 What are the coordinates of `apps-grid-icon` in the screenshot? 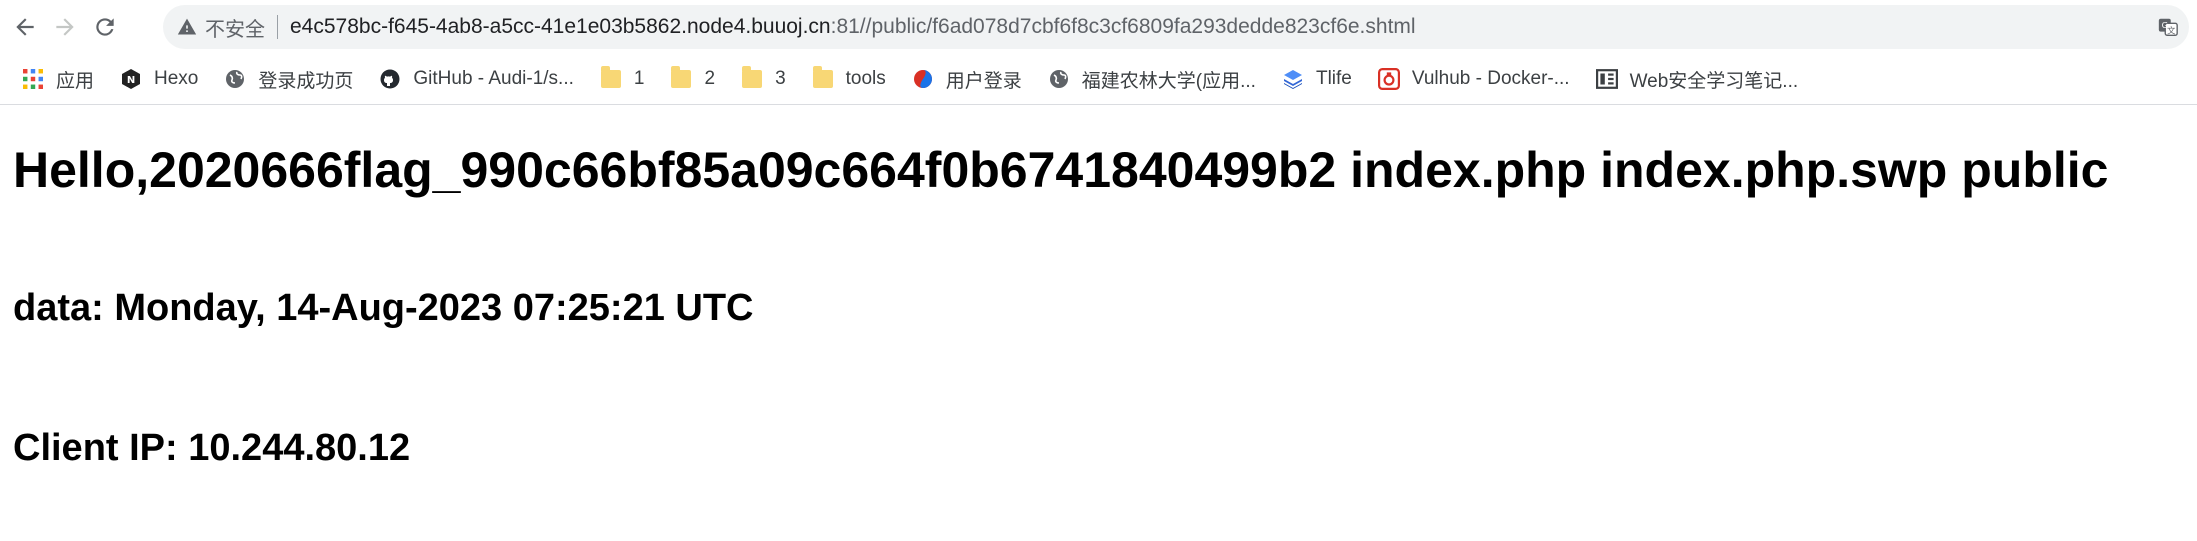 It's located at (33, 79).